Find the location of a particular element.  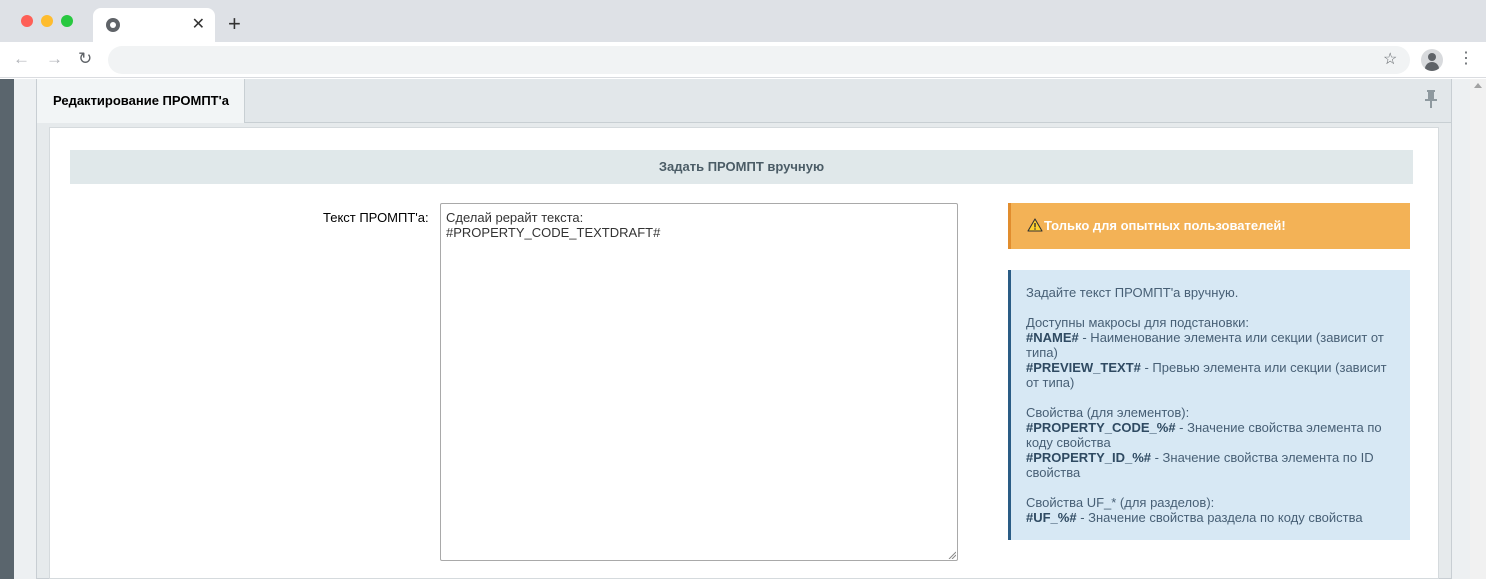

forward-arrow-icon: → is located at coordinates (54, 59).